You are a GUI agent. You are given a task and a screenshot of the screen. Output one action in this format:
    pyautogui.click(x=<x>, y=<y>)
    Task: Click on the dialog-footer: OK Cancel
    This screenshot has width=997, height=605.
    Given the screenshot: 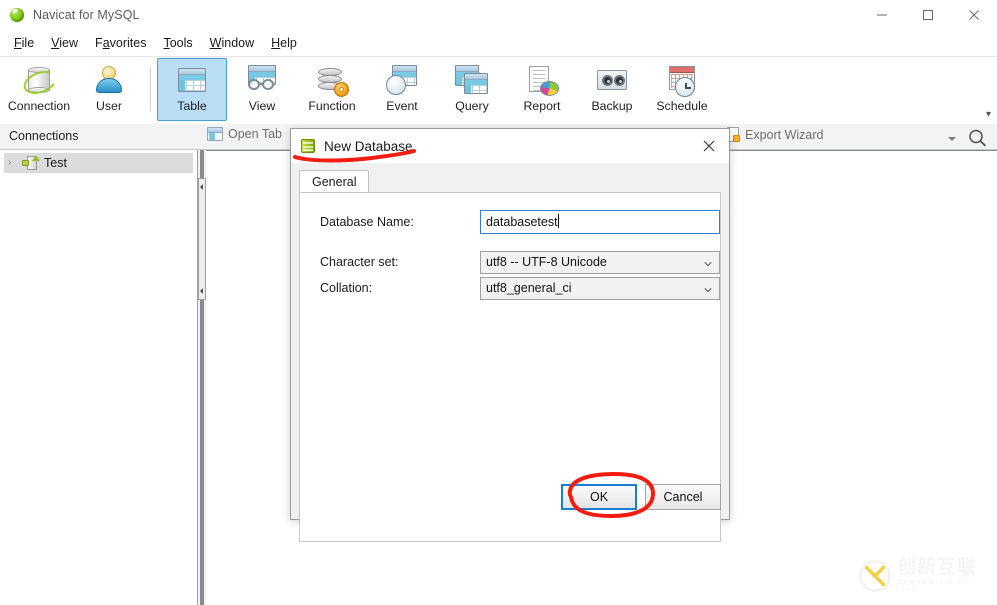 What is the action you would take?
    pyautogui.click(x=510, y=497)
    